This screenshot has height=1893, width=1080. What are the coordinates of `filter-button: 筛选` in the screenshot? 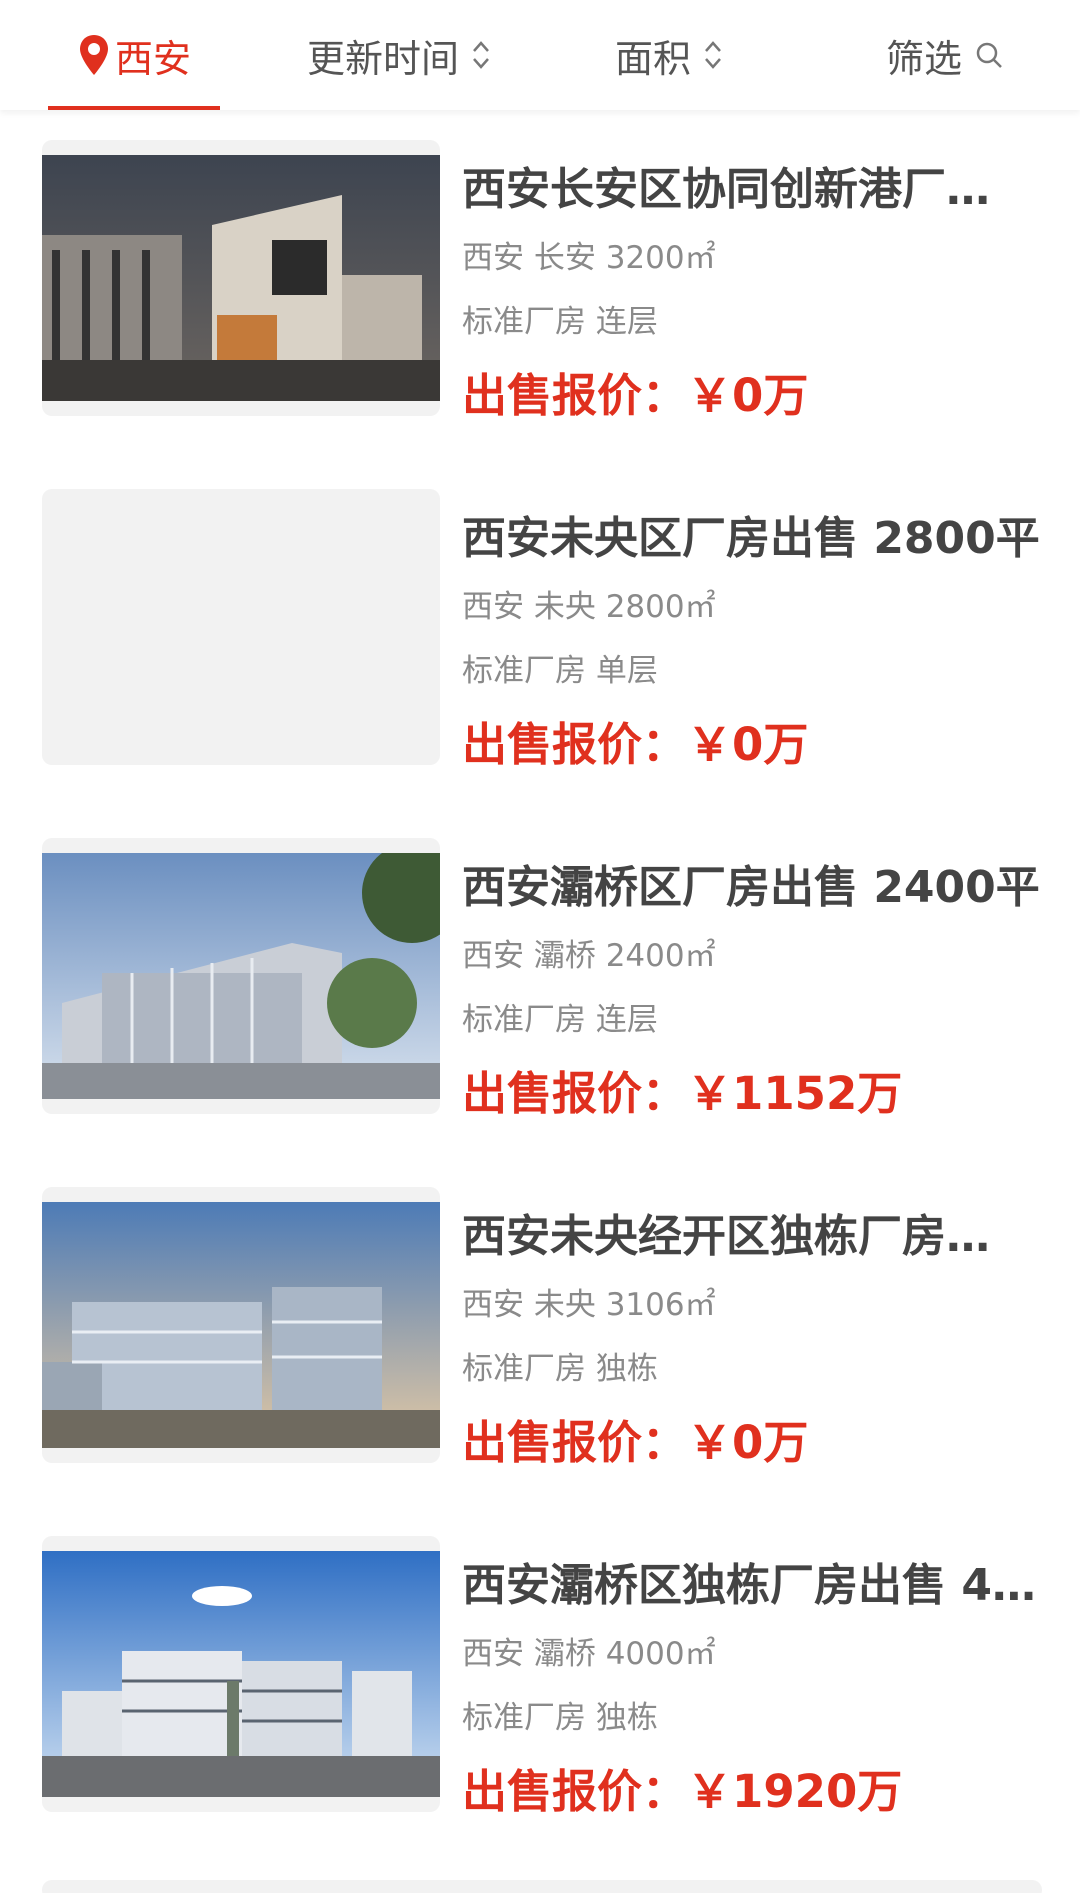 It's located at (945, 55).